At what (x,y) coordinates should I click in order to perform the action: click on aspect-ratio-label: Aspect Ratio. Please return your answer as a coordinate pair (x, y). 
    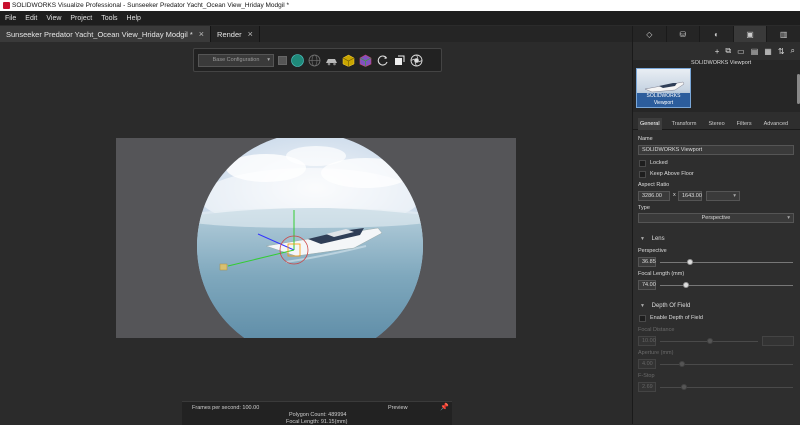
    Looking at the image, I should click on (654, 185).